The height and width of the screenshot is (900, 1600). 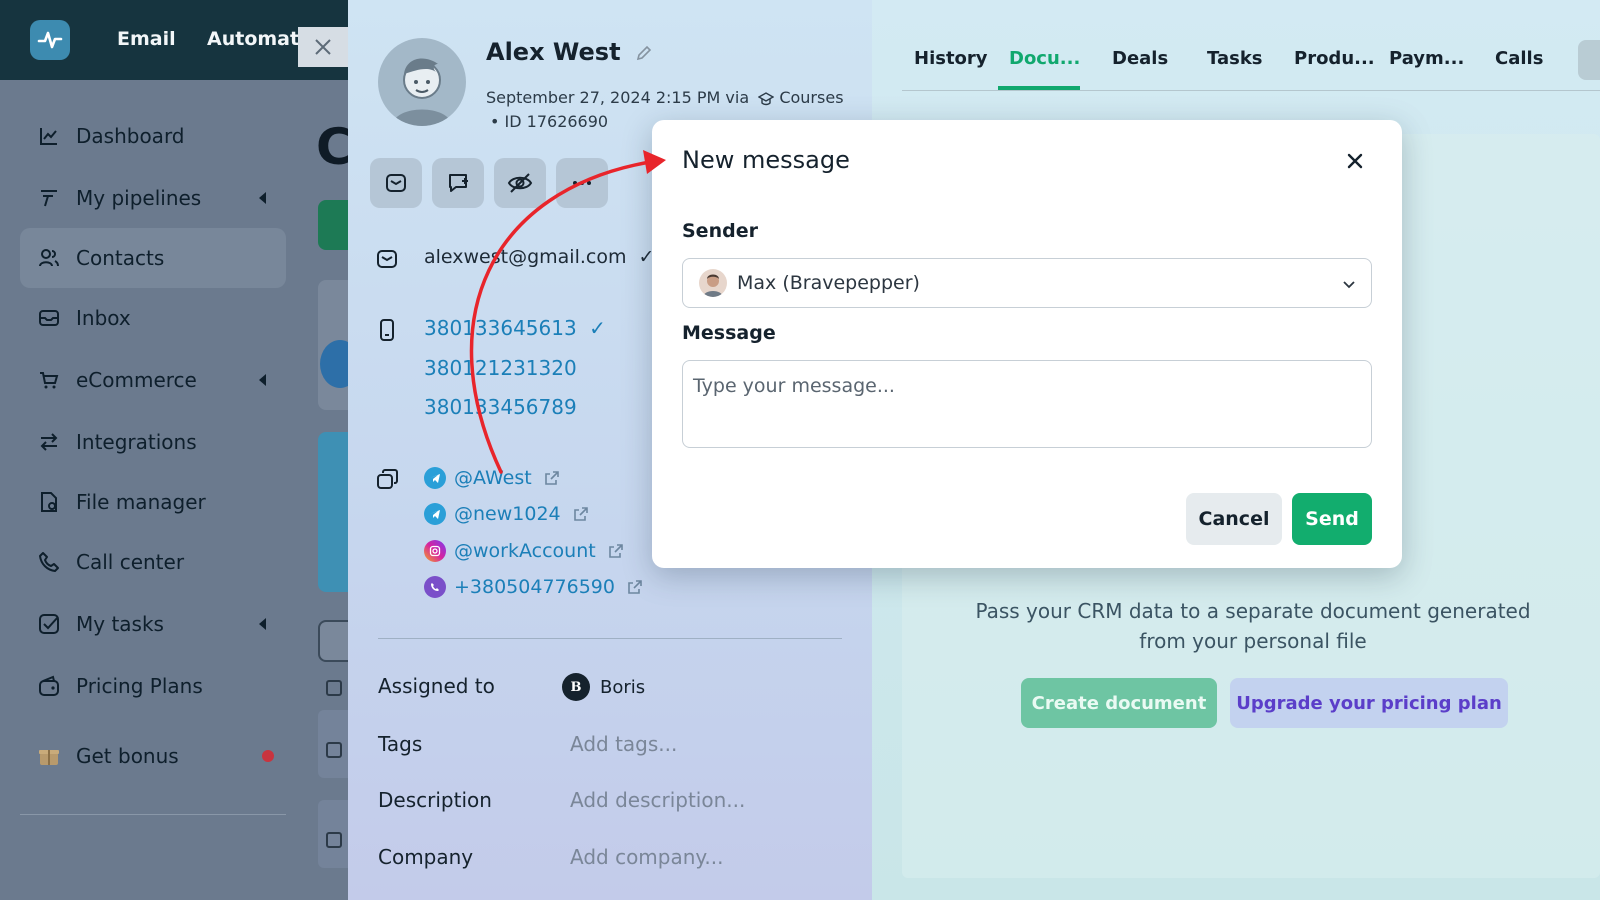 What do you see at coordinates (435, 514) in the screenshot?
I see `telegram-icon` at bounding box center [435, 514].